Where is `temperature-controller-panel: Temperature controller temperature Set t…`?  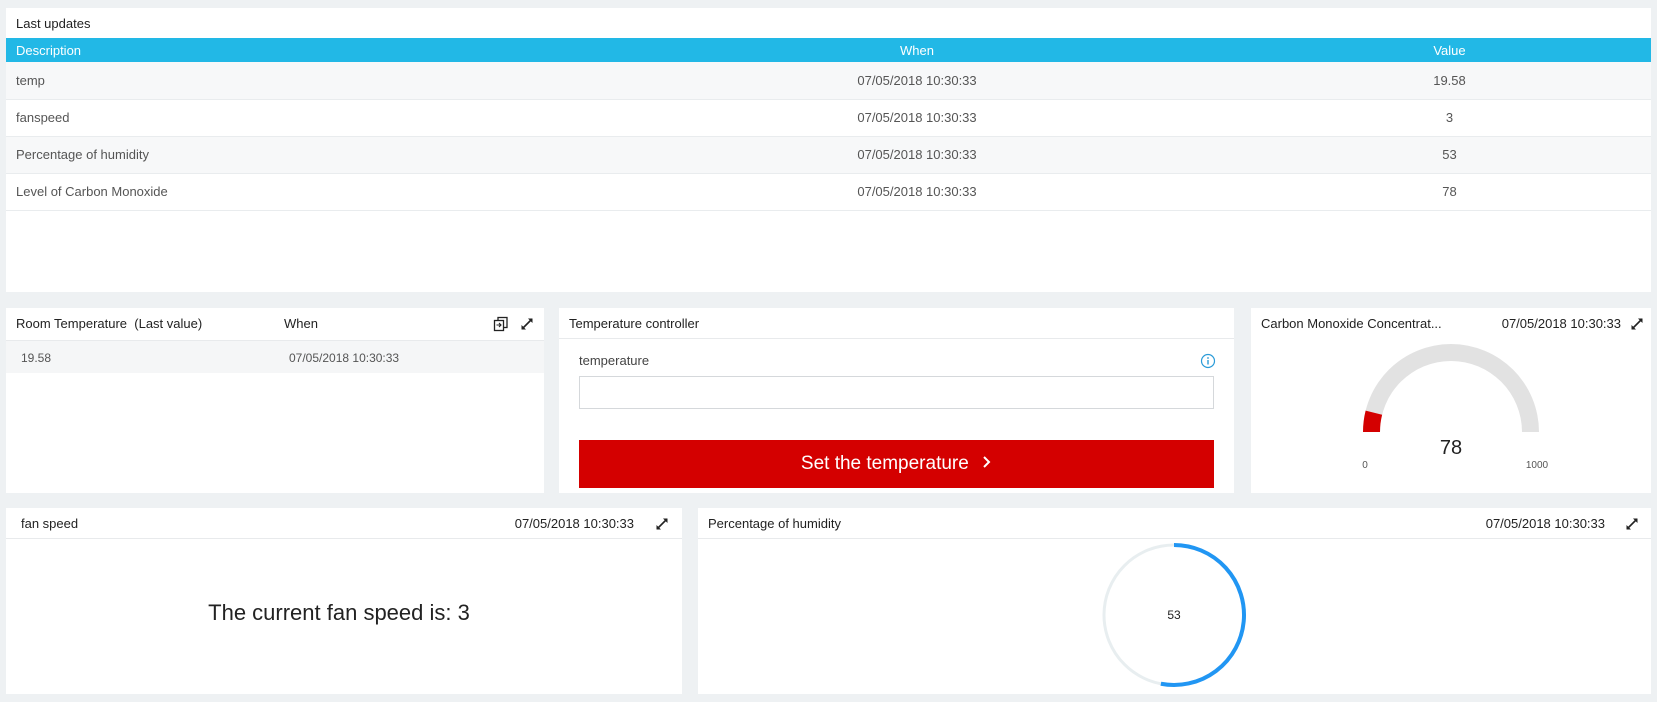 temperature-controller-panel: Temperature controller temperature Set t… is located at coordinates (896, 400).